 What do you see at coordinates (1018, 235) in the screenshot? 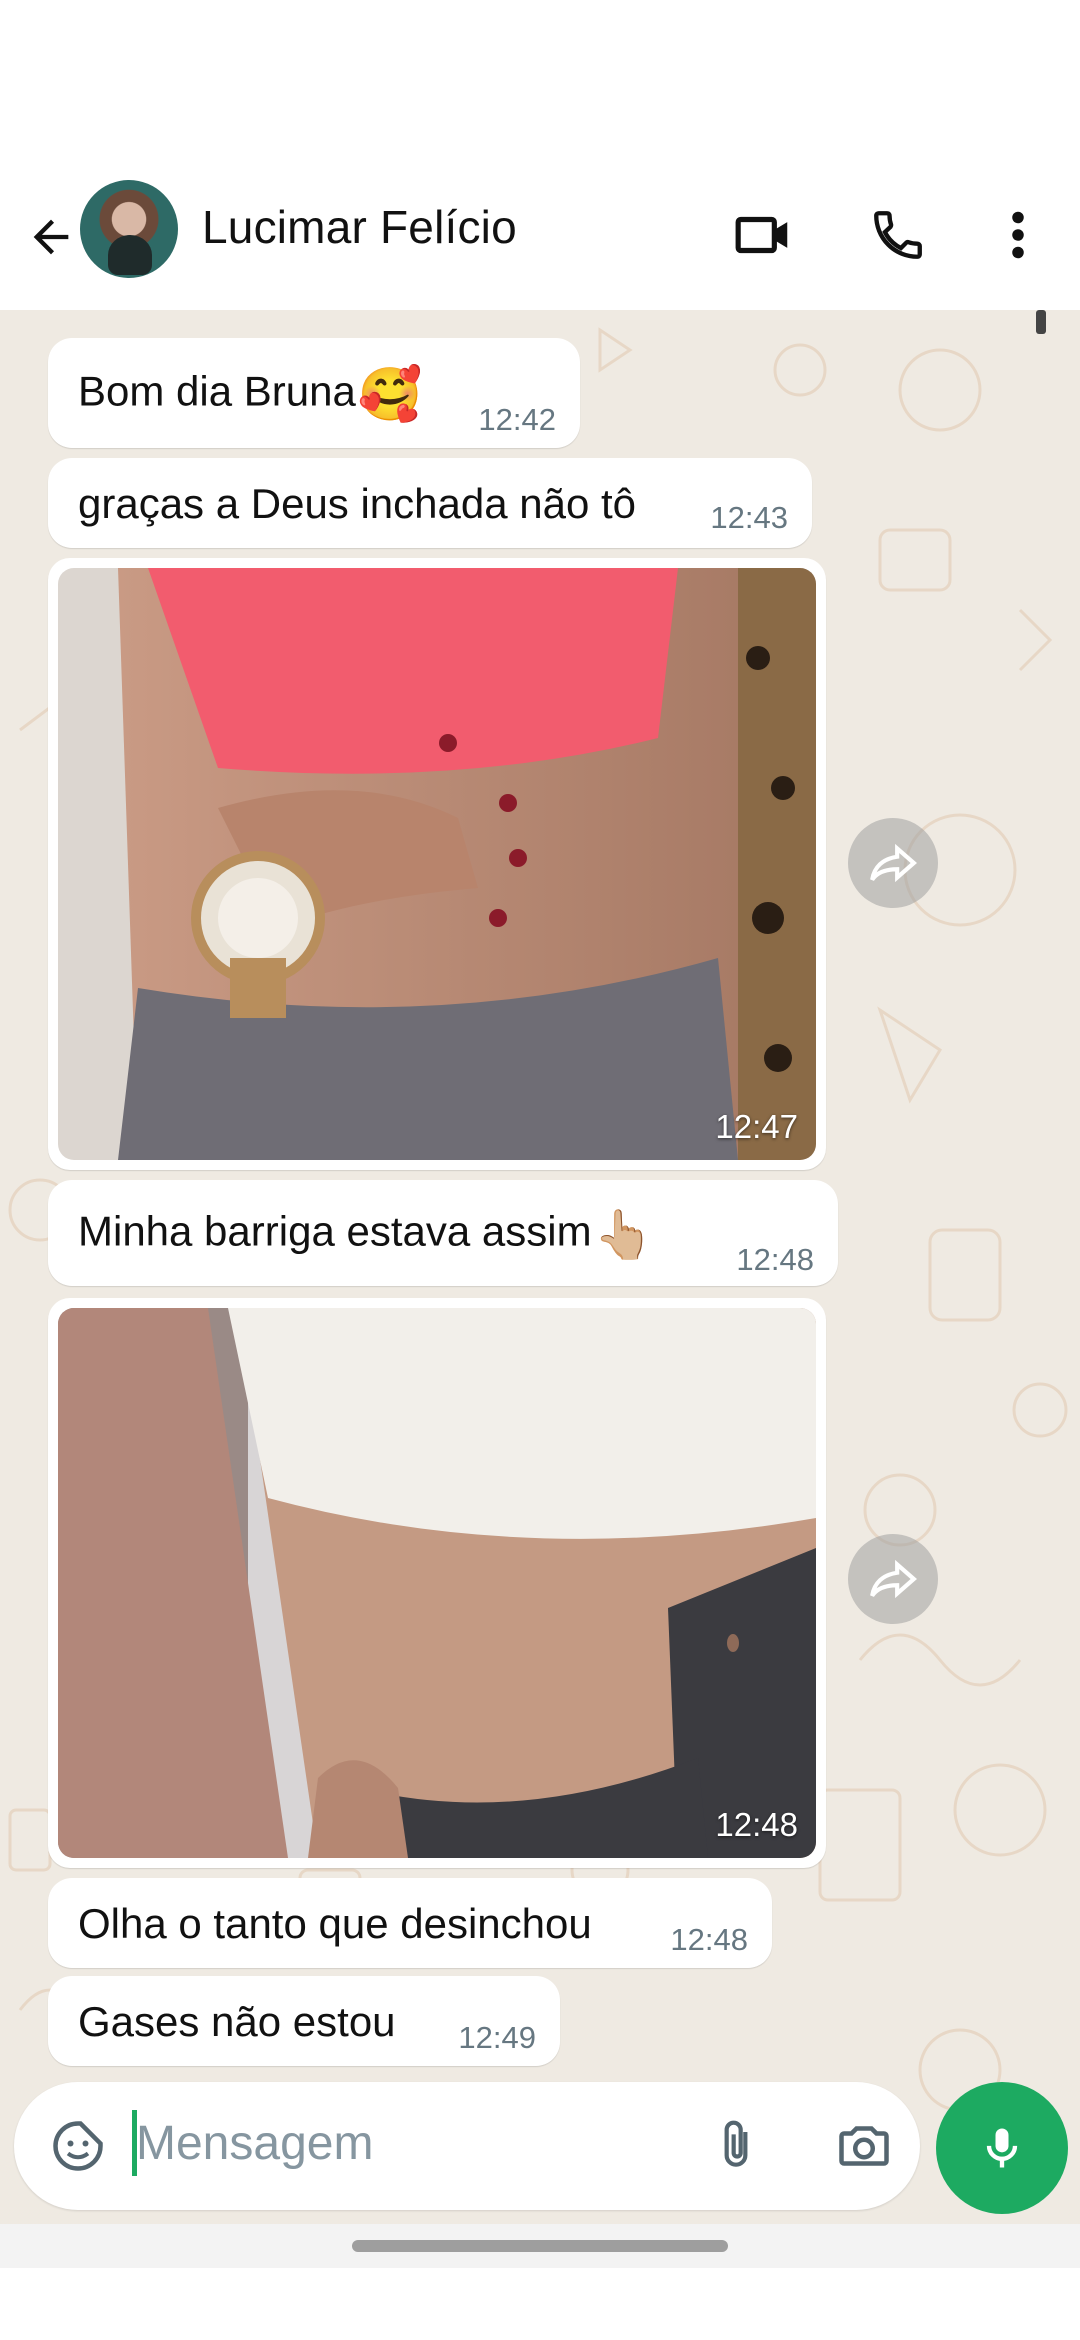
I see `more-vertical-icon` at bounding box center [1018, 235].